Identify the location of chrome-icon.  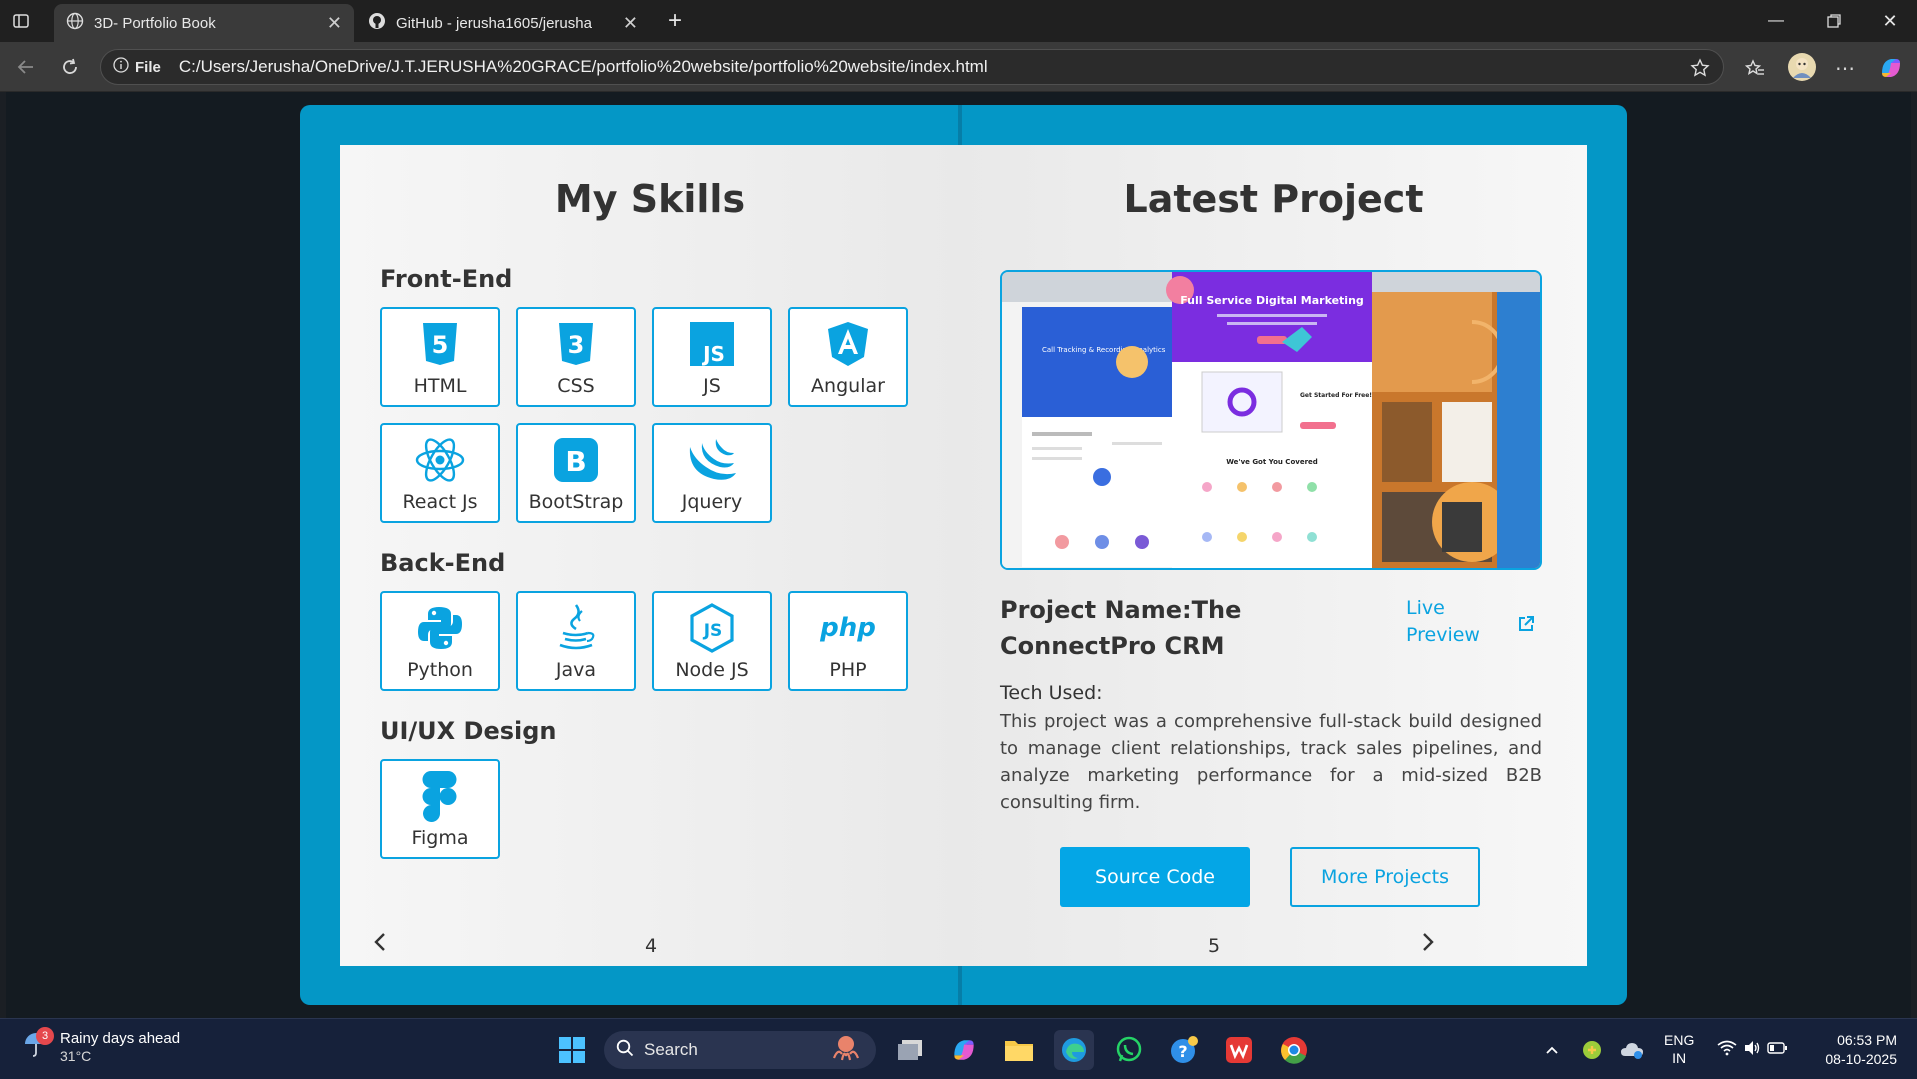
(1294, 1050).